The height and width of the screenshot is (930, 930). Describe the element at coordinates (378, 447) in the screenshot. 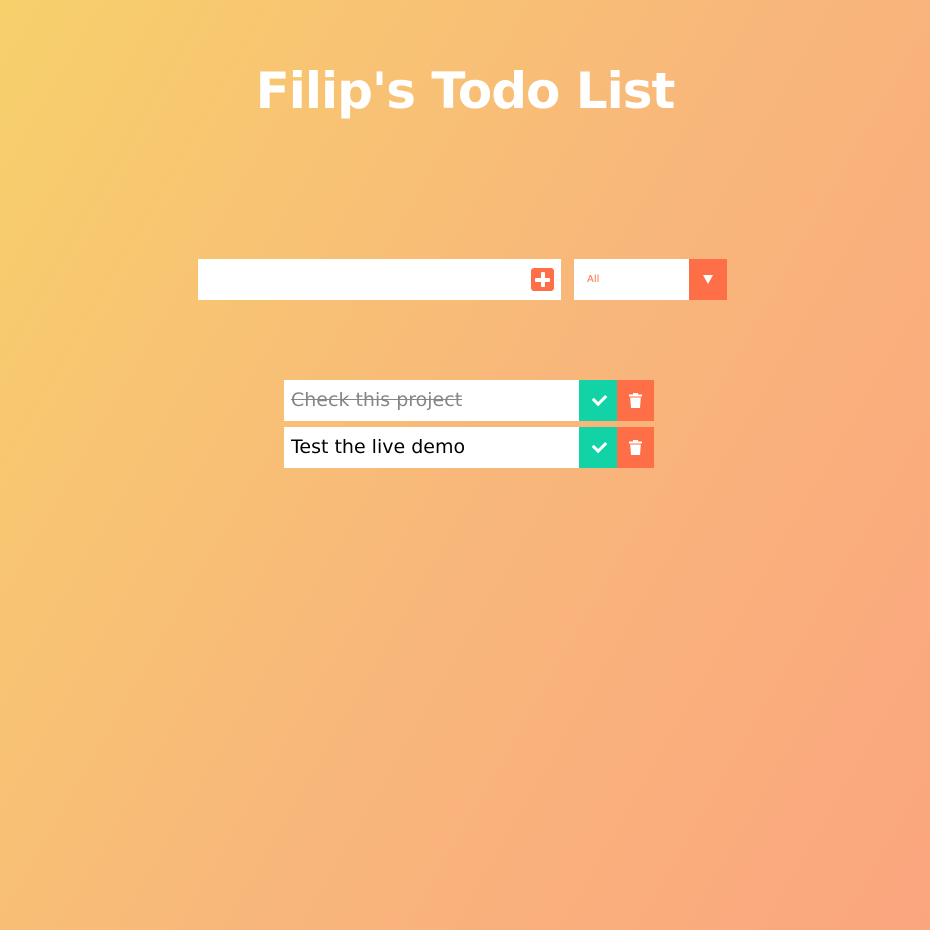

I see `todo-text: Test the live demo` at that location.